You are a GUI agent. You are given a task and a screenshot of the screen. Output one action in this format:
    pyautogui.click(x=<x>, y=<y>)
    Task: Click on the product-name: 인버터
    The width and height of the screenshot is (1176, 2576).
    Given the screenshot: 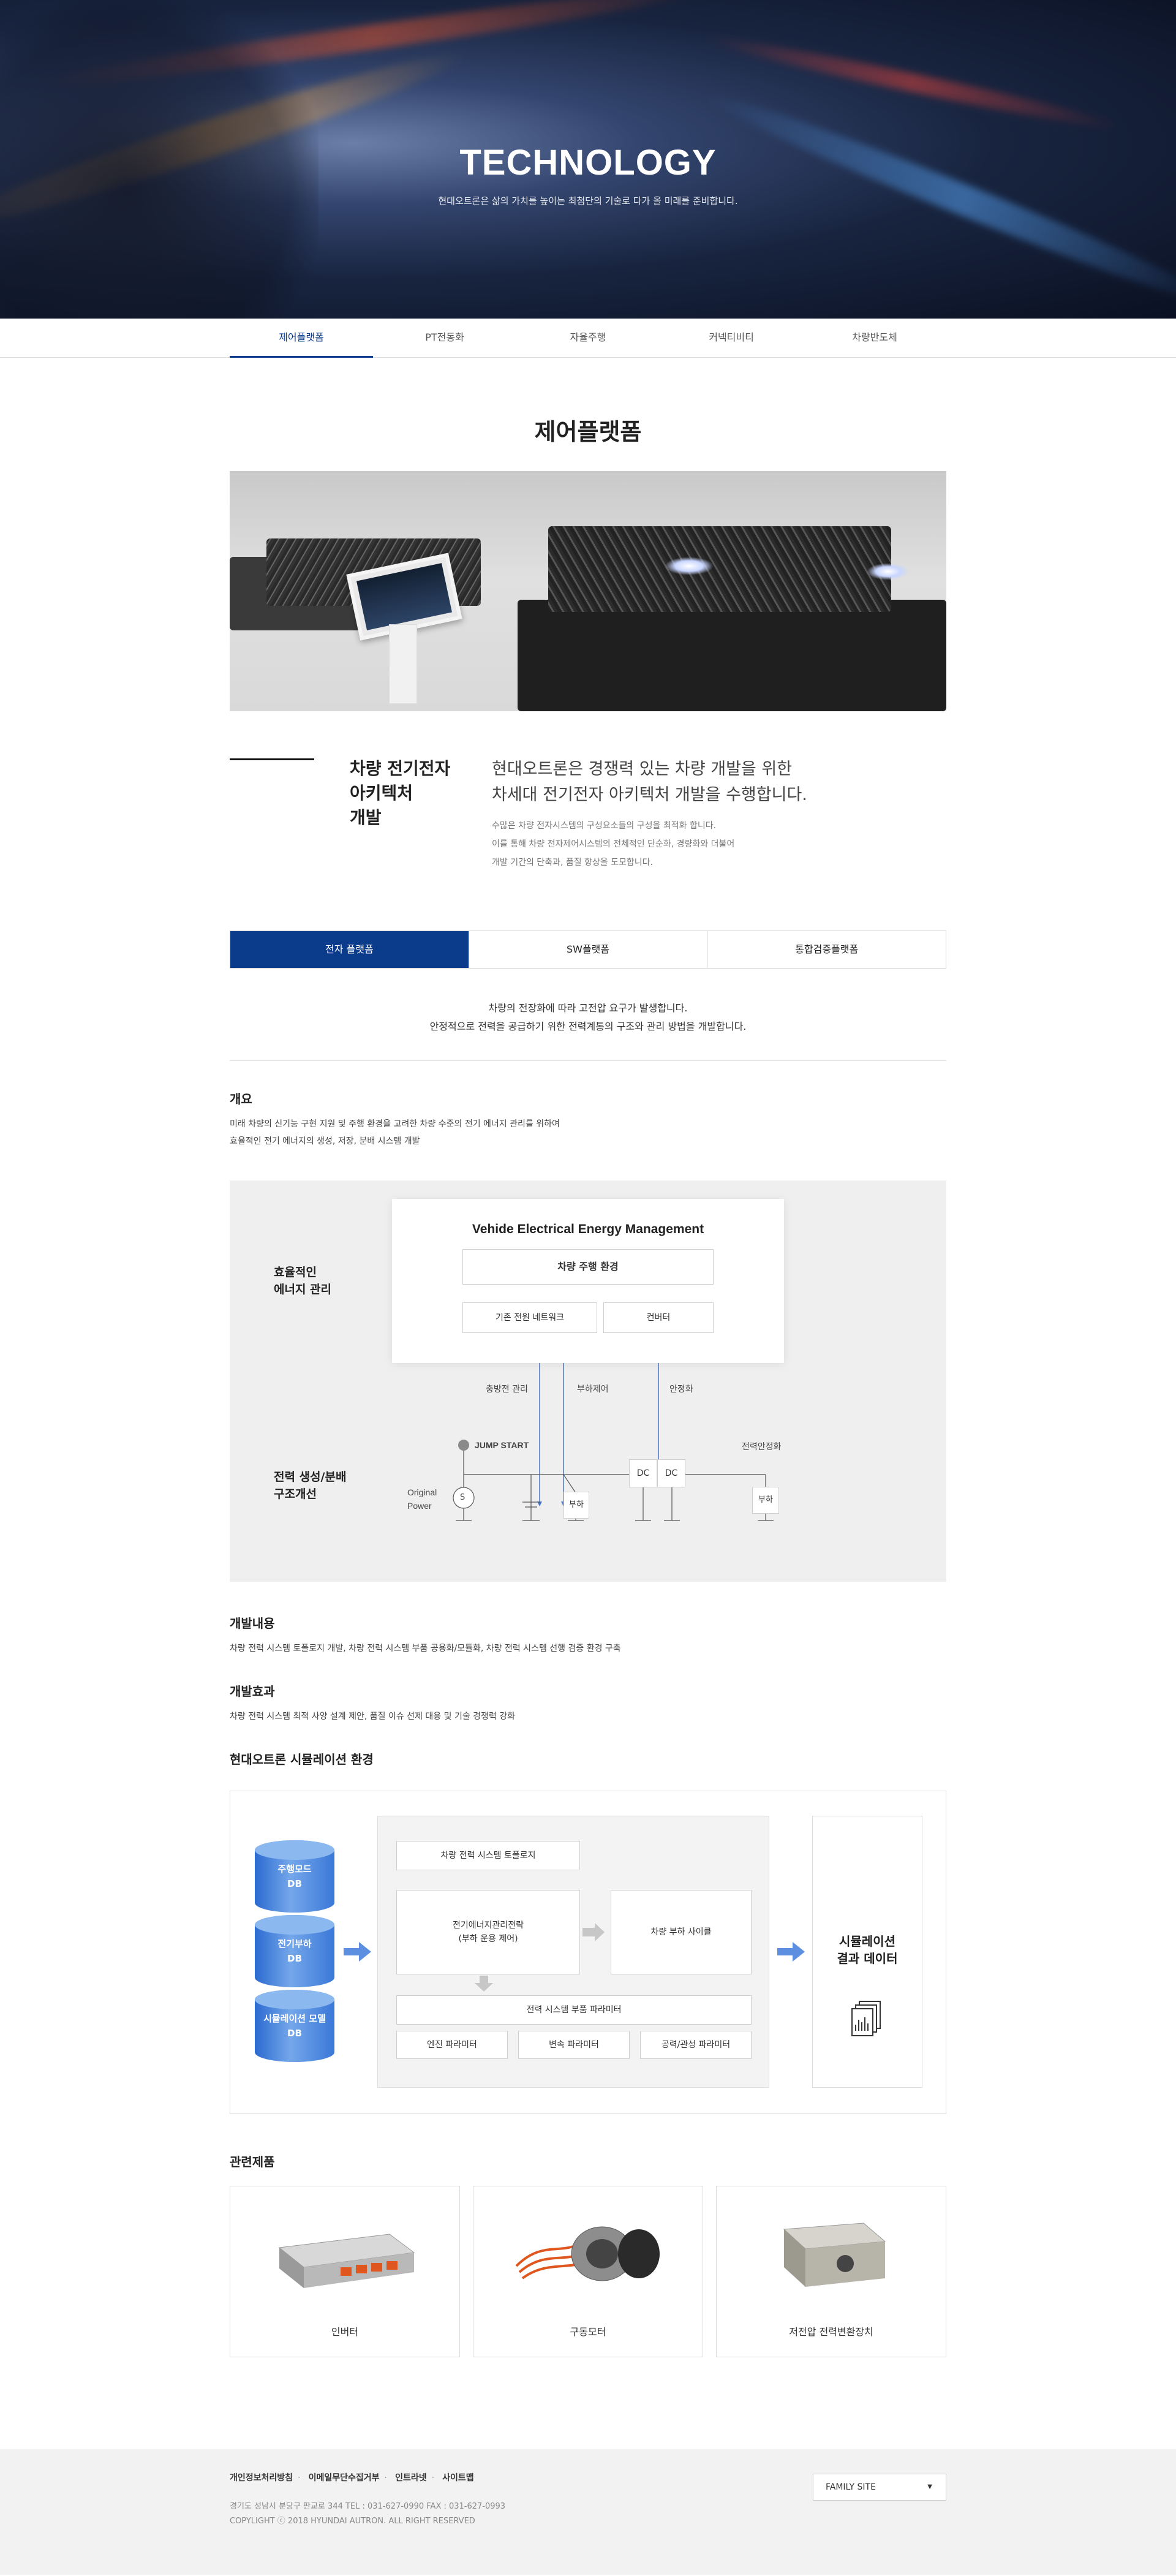 What is the action you would take?
    pyautogui.click(x=345, y=2332)
    